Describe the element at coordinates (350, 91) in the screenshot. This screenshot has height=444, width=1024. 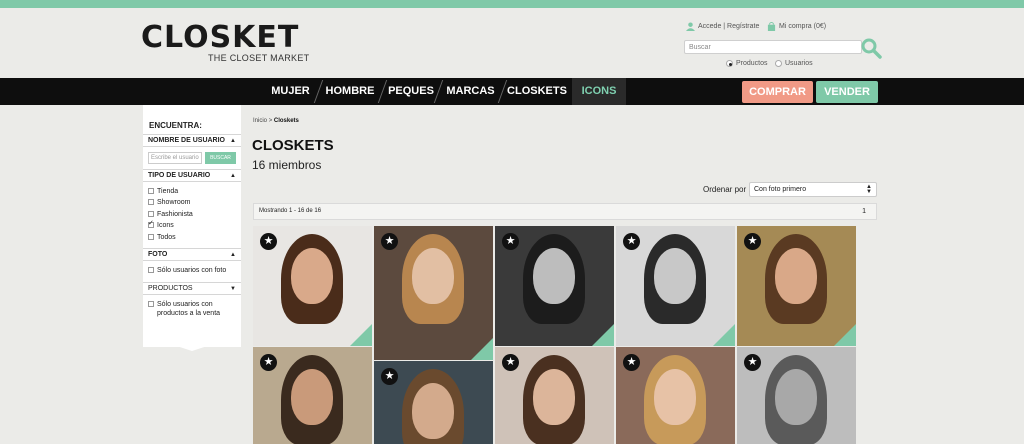
I see `nav-hombre: HOMBRE` at that location.